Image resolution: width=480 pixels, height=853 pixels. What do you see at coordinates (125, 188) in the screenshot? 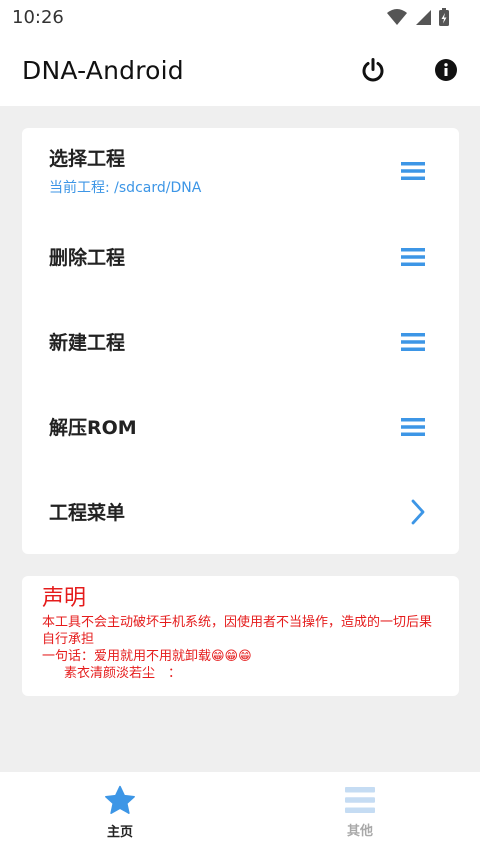
I see `current-project-path: 当前工程: /sdcard/DNA` at bounding box center [125, 188].